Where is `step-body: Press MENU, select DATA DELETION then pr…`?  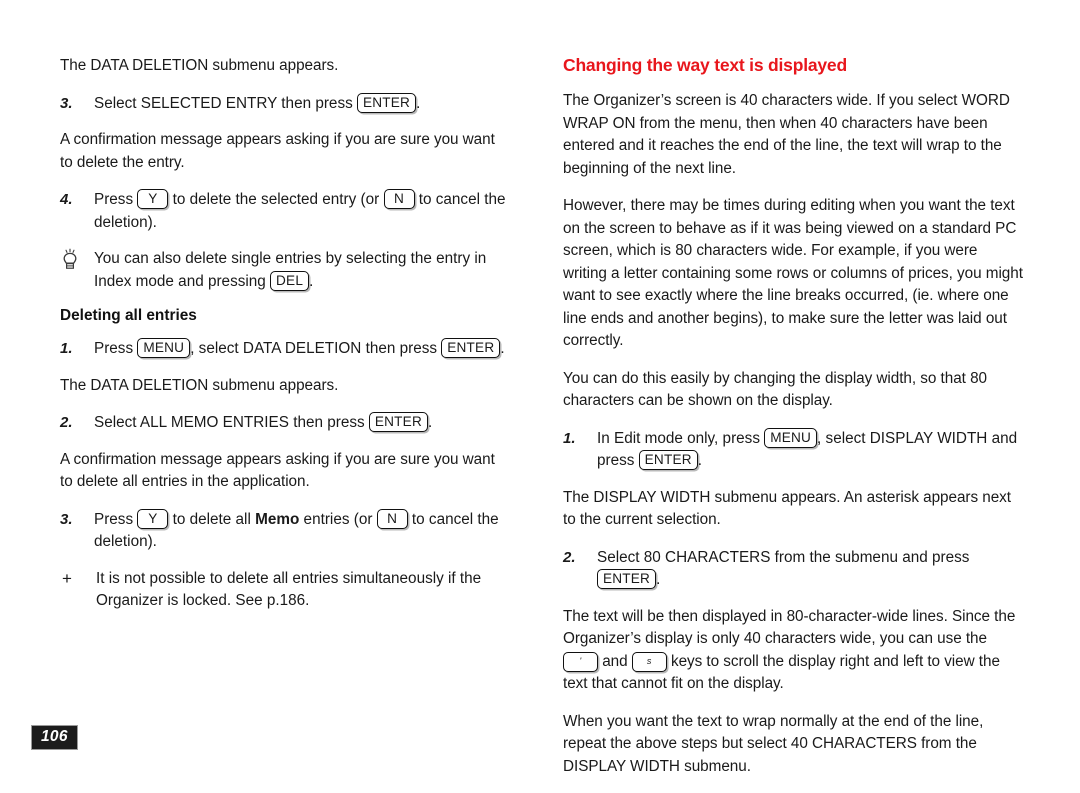
step-body: Press MENU, select DATA DELETION then pr… is located at coordinates (302, 349).